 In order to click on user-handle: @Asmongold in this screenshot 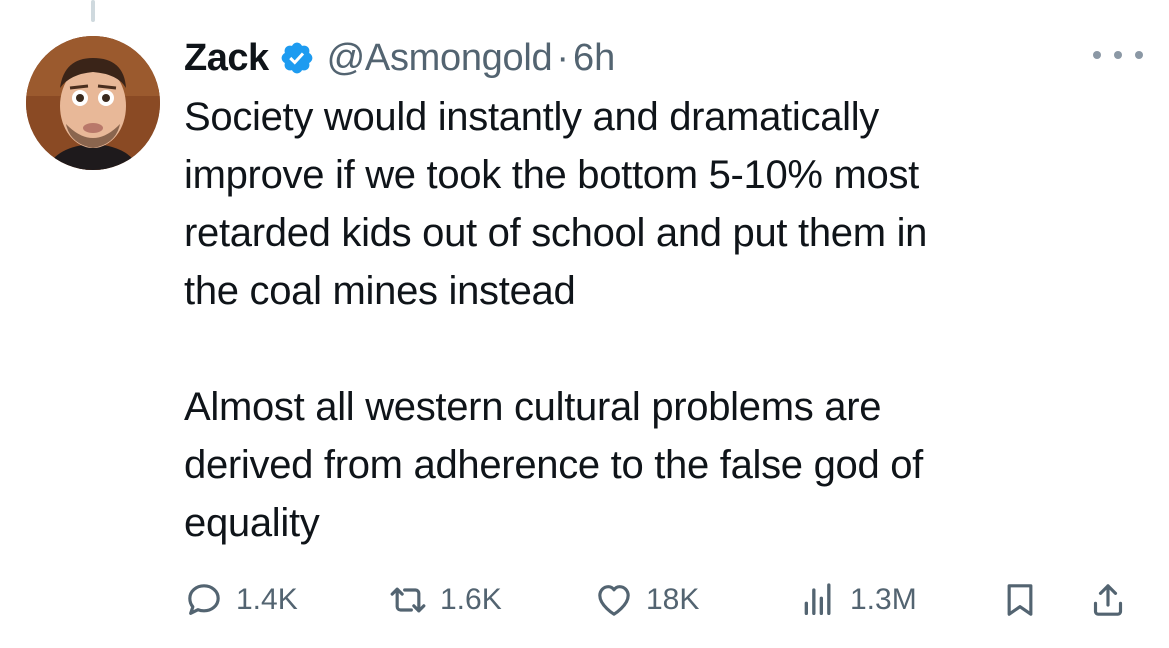, I will do `click(440, 58)`.